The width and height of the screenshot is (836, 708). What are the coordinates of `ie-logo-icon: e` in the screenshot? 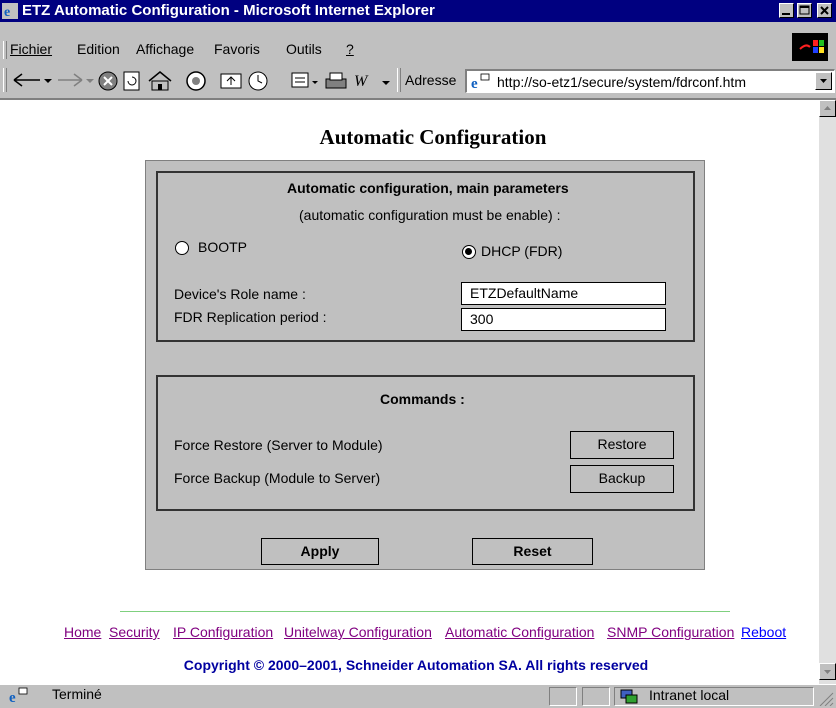 It's located at (10, 11).